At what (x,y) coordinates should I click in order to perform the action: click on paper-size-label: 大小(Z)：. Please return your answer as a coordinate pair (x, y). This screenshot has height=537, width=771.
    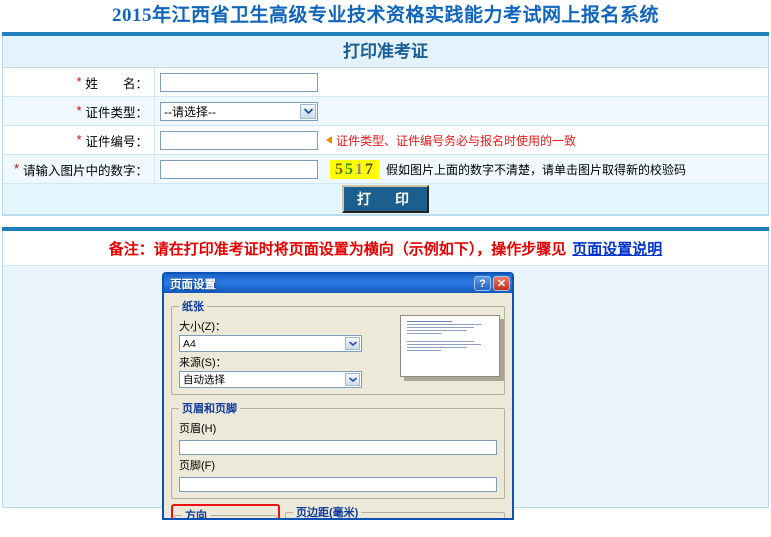
    Looking at the image, I should click on (203, 327).